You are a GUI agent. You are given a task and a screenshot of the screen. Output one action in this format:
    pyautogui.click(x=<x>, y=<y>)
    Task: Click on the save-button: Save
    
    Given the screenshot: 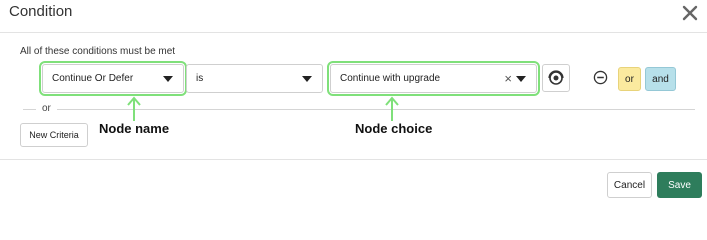 What is the action you would take?
    pyautogui.click(x=679, y=185)
    